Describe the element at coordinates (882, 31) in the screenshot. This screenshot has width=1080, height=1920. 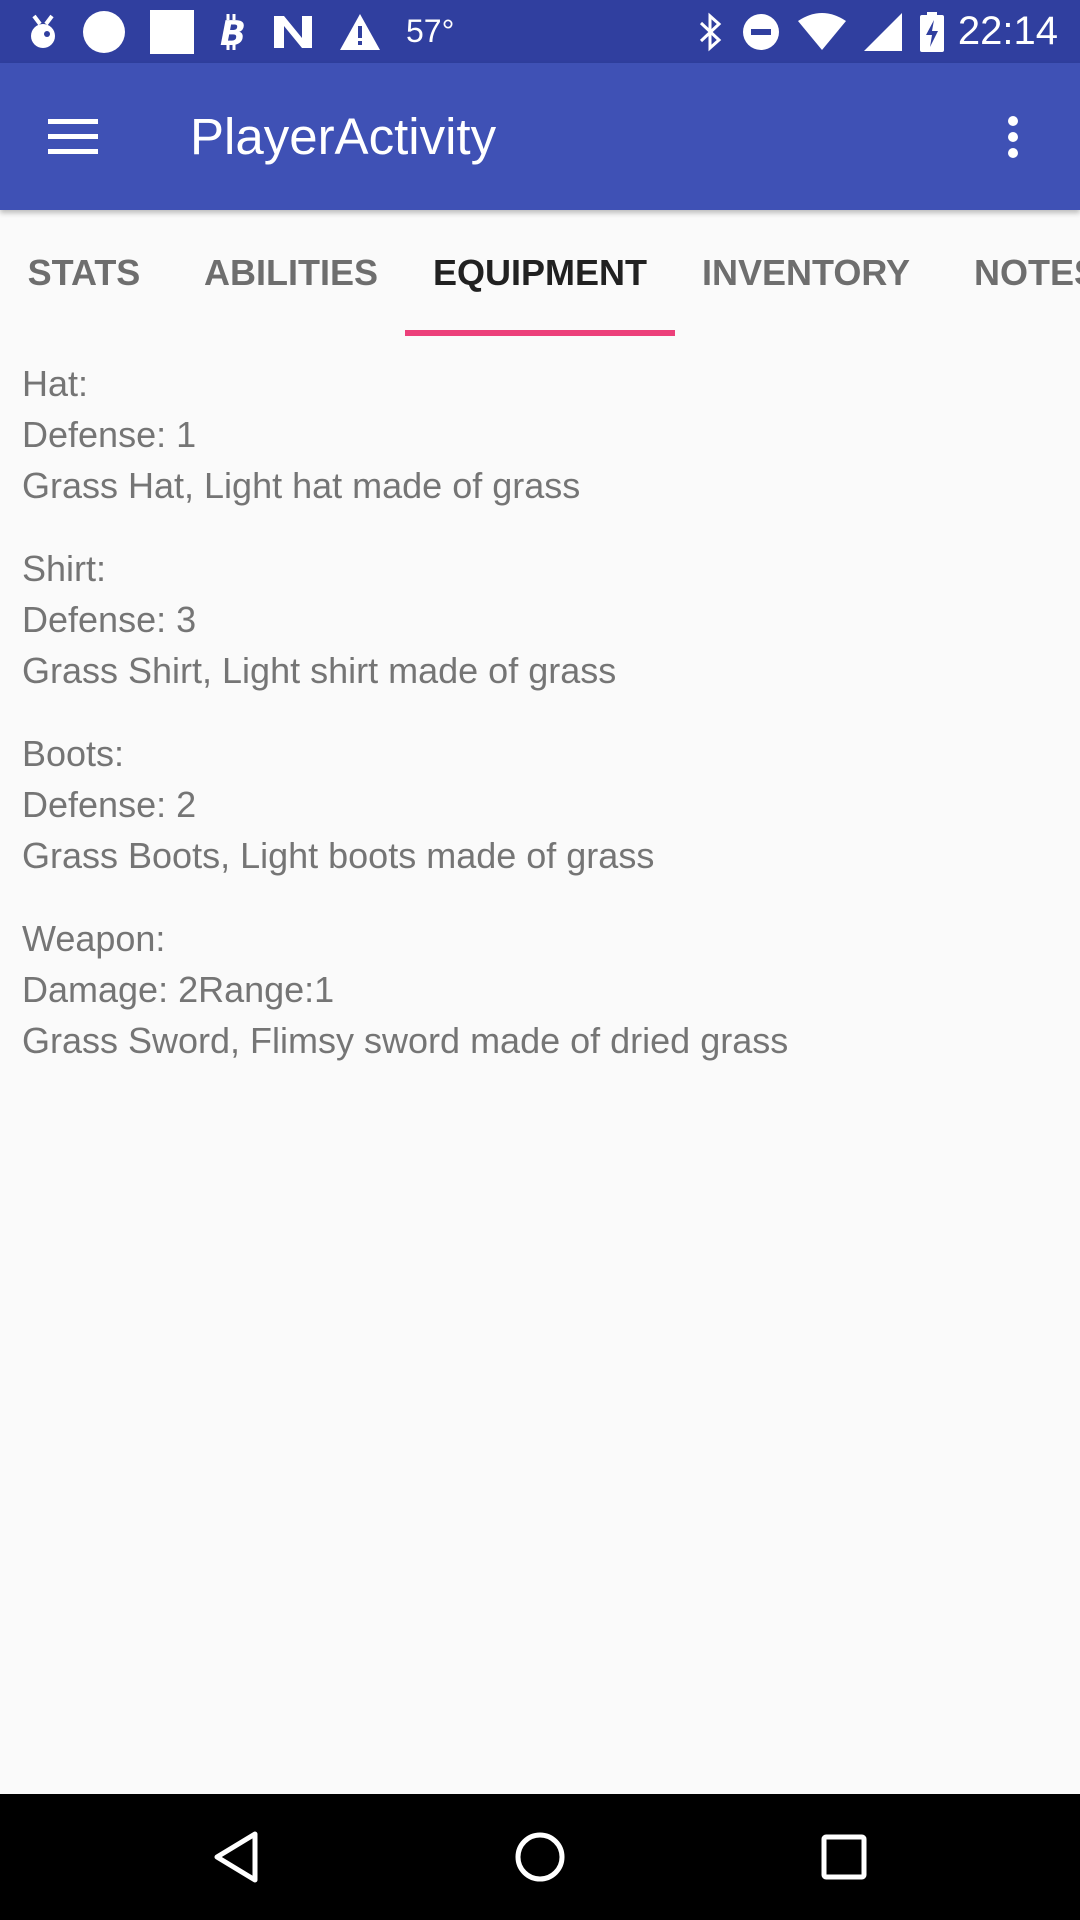
I see `signal-icon` at that location.